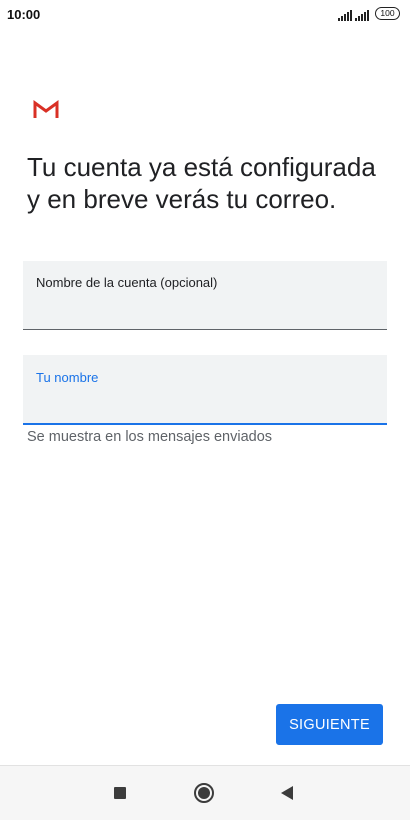 This screenshot has width=410, height=820. What do you see at coordinates (387, 13) in the screenshot?
I see `battery-icon: 100` at bounding box center [387, 13].